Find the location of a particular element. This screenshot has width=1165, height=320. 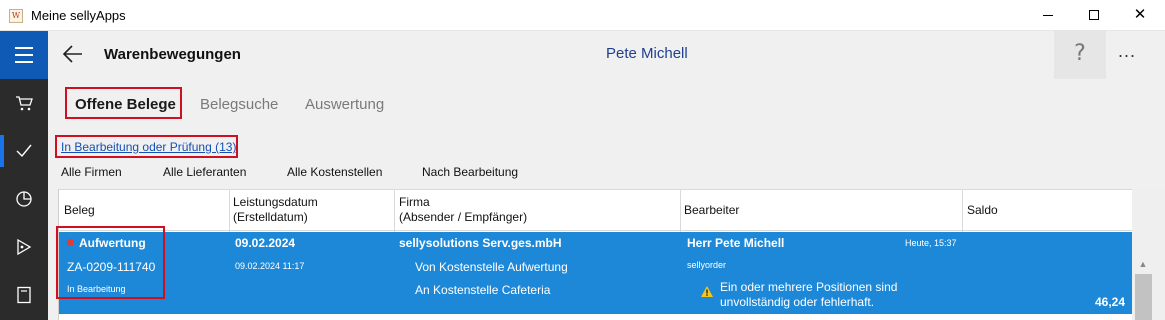

book-icon is located at coordinates (24, 295).